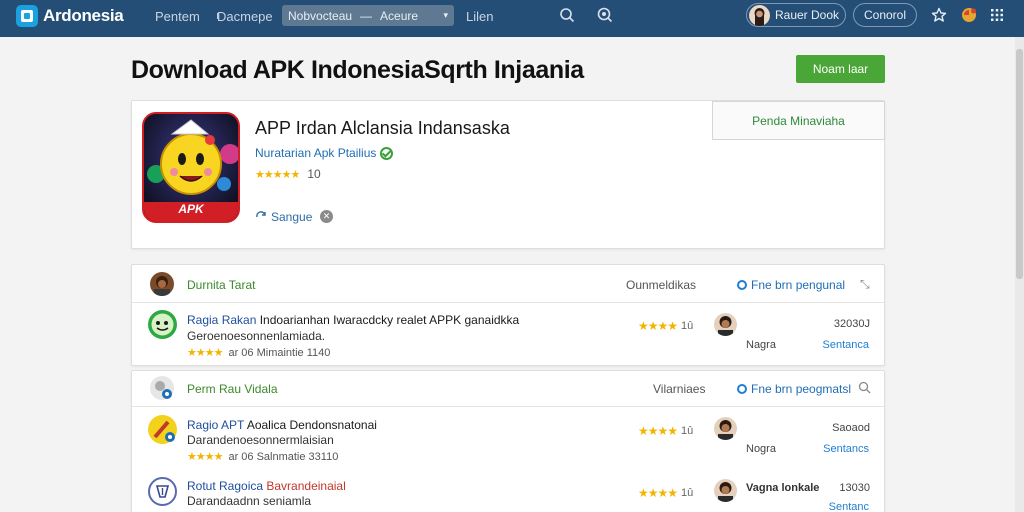 This screenshot has width=1024, height=512. I want to click on review3-body: Darandaadnn seniamla, so click(249, 501).